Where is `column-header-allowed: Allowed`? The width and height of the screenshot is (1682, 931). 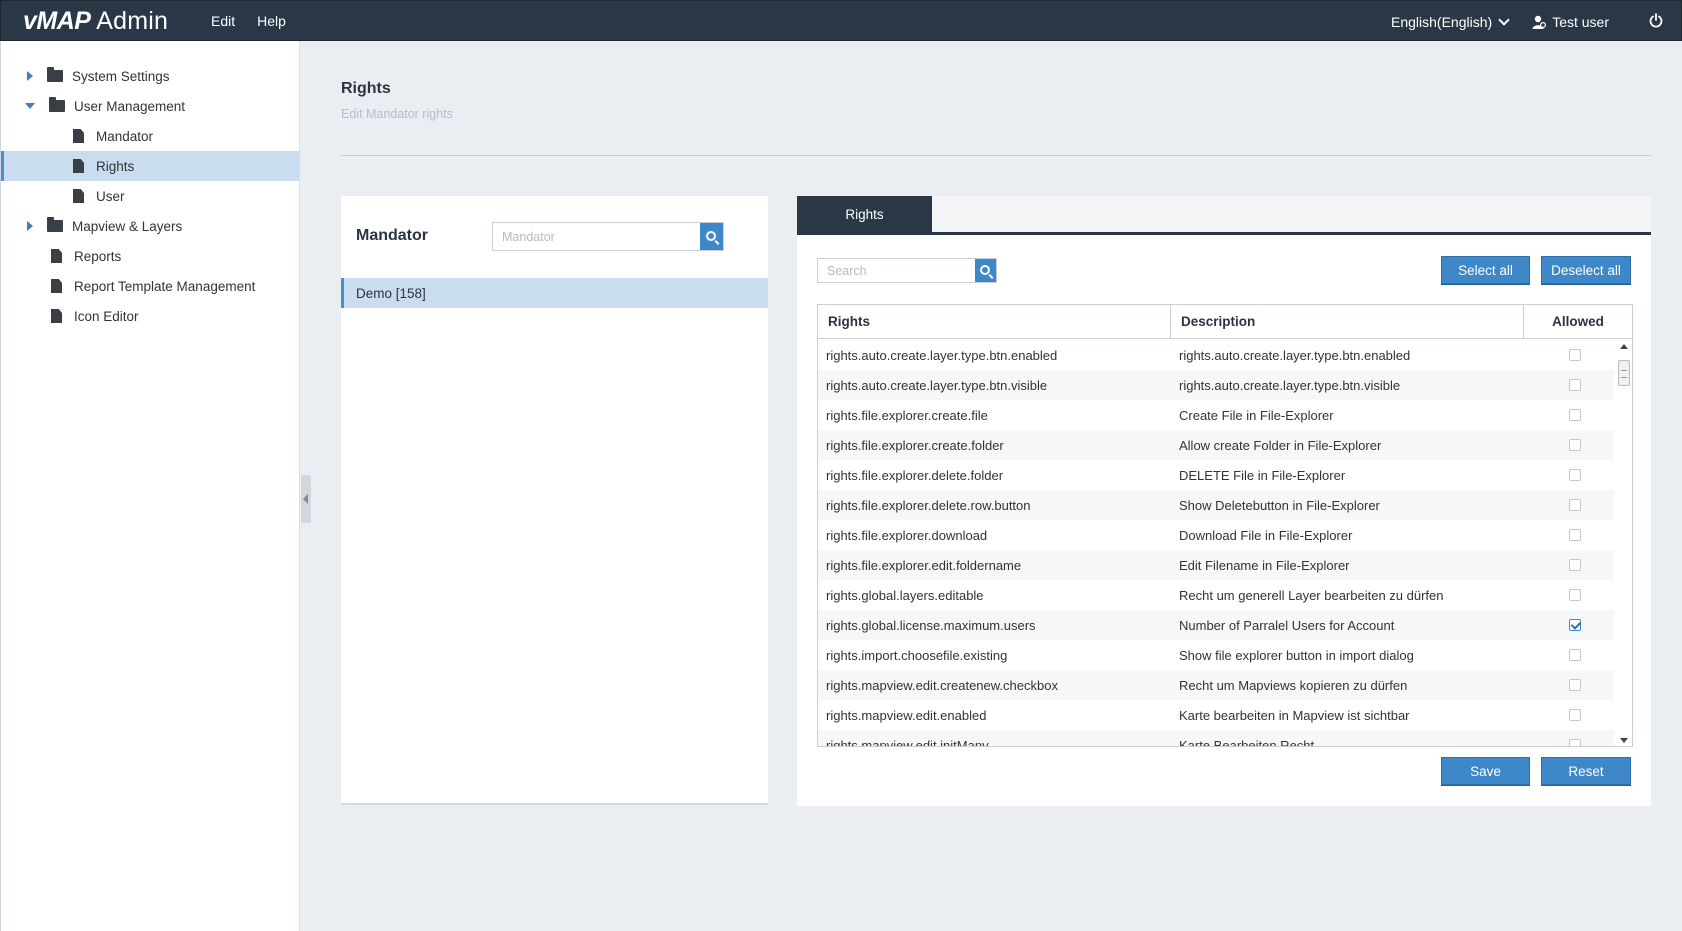 column-header-allowed: Allowed is located at coordinates (1578, 321).